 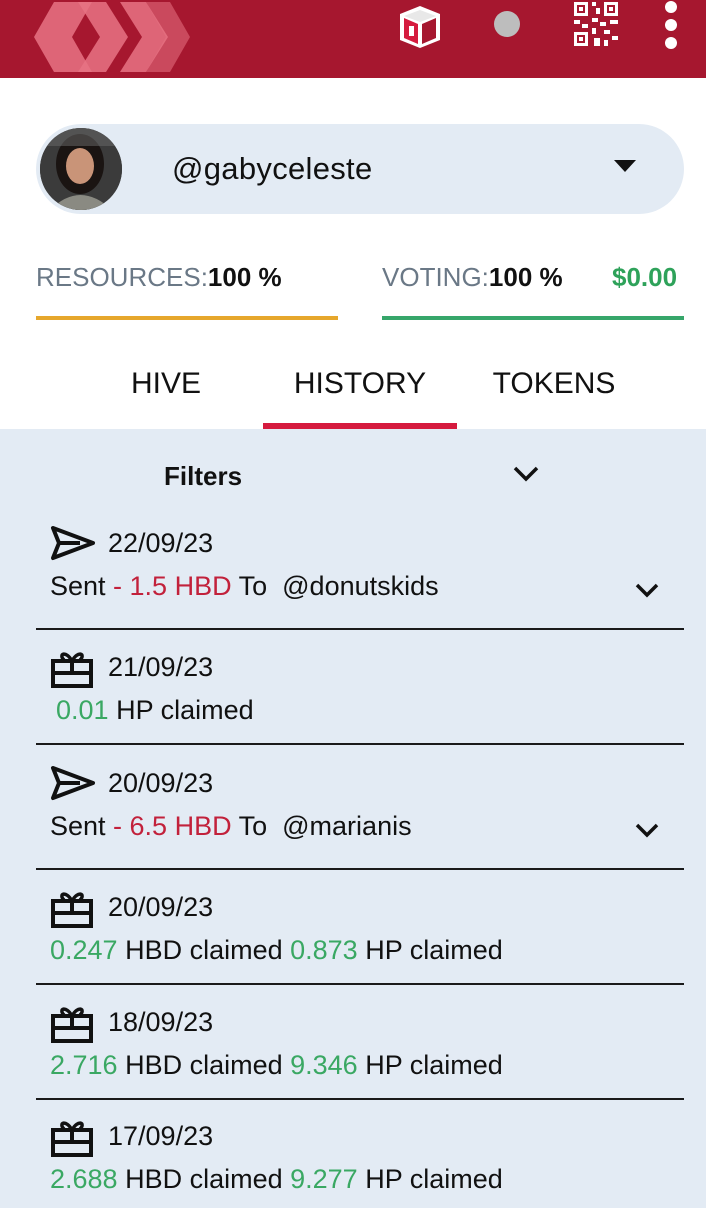 I want to click on history-date: 18/09/23, so click(x=161, y=1022).